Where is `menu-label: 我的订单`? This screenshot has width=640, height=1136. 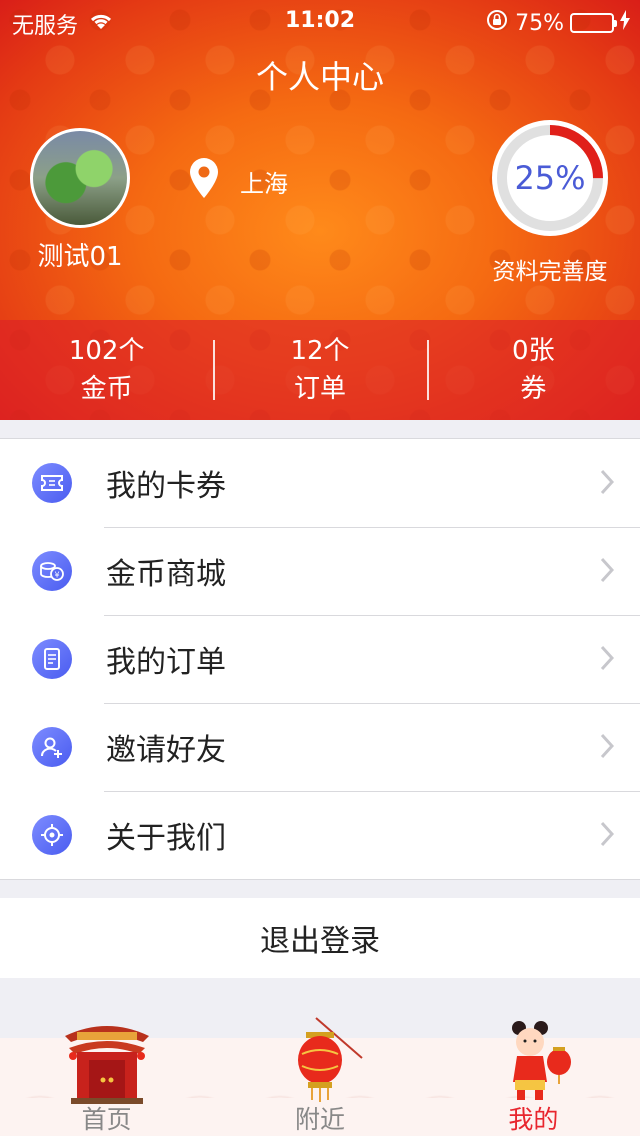 menu-label: 我的订单 is located at coordinates (166, 662).